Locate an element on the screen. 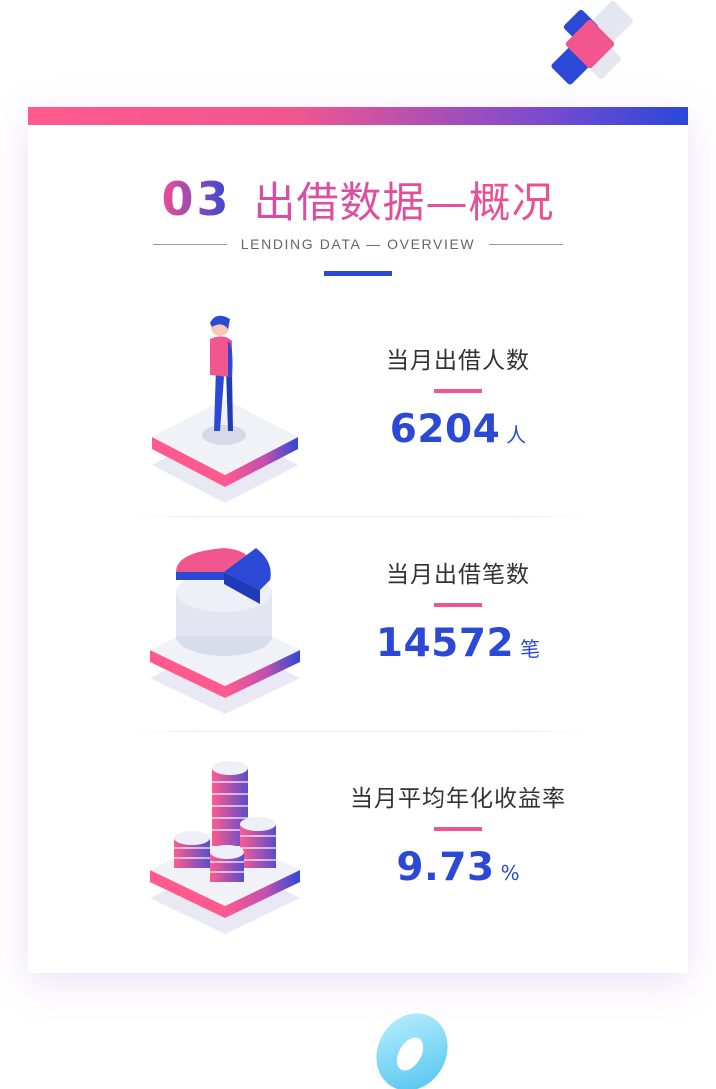  stat-unit: 人 is located at coordinates (516, 435).